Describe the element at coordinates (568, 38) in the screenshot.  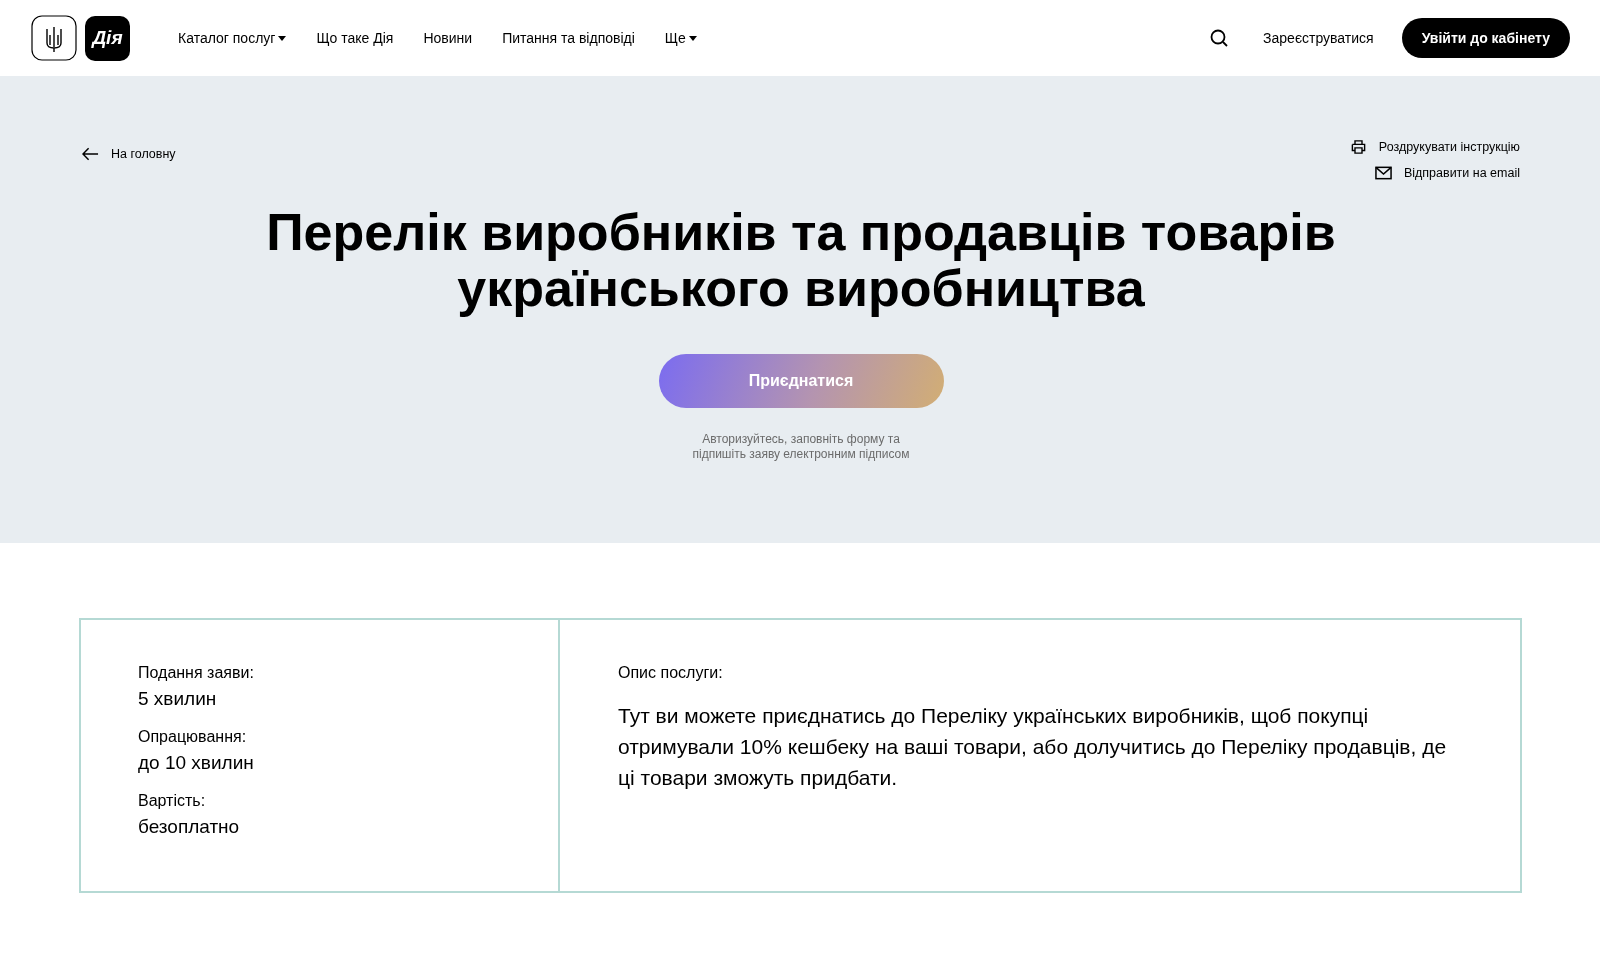
I see `nav-link: Питання та відповіді` at that location.